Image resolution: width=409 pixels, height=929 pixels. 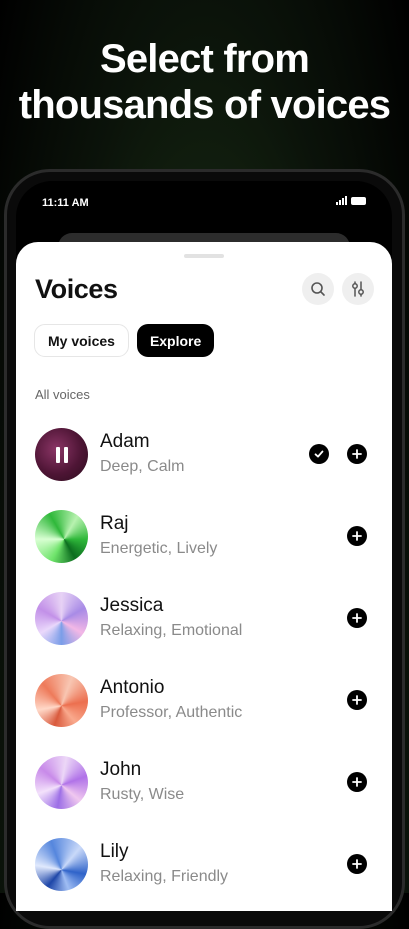 What do you see at coordinates (358, 200) in the screenshot?
I see `battery-icon` at bounding box center [358, 200].